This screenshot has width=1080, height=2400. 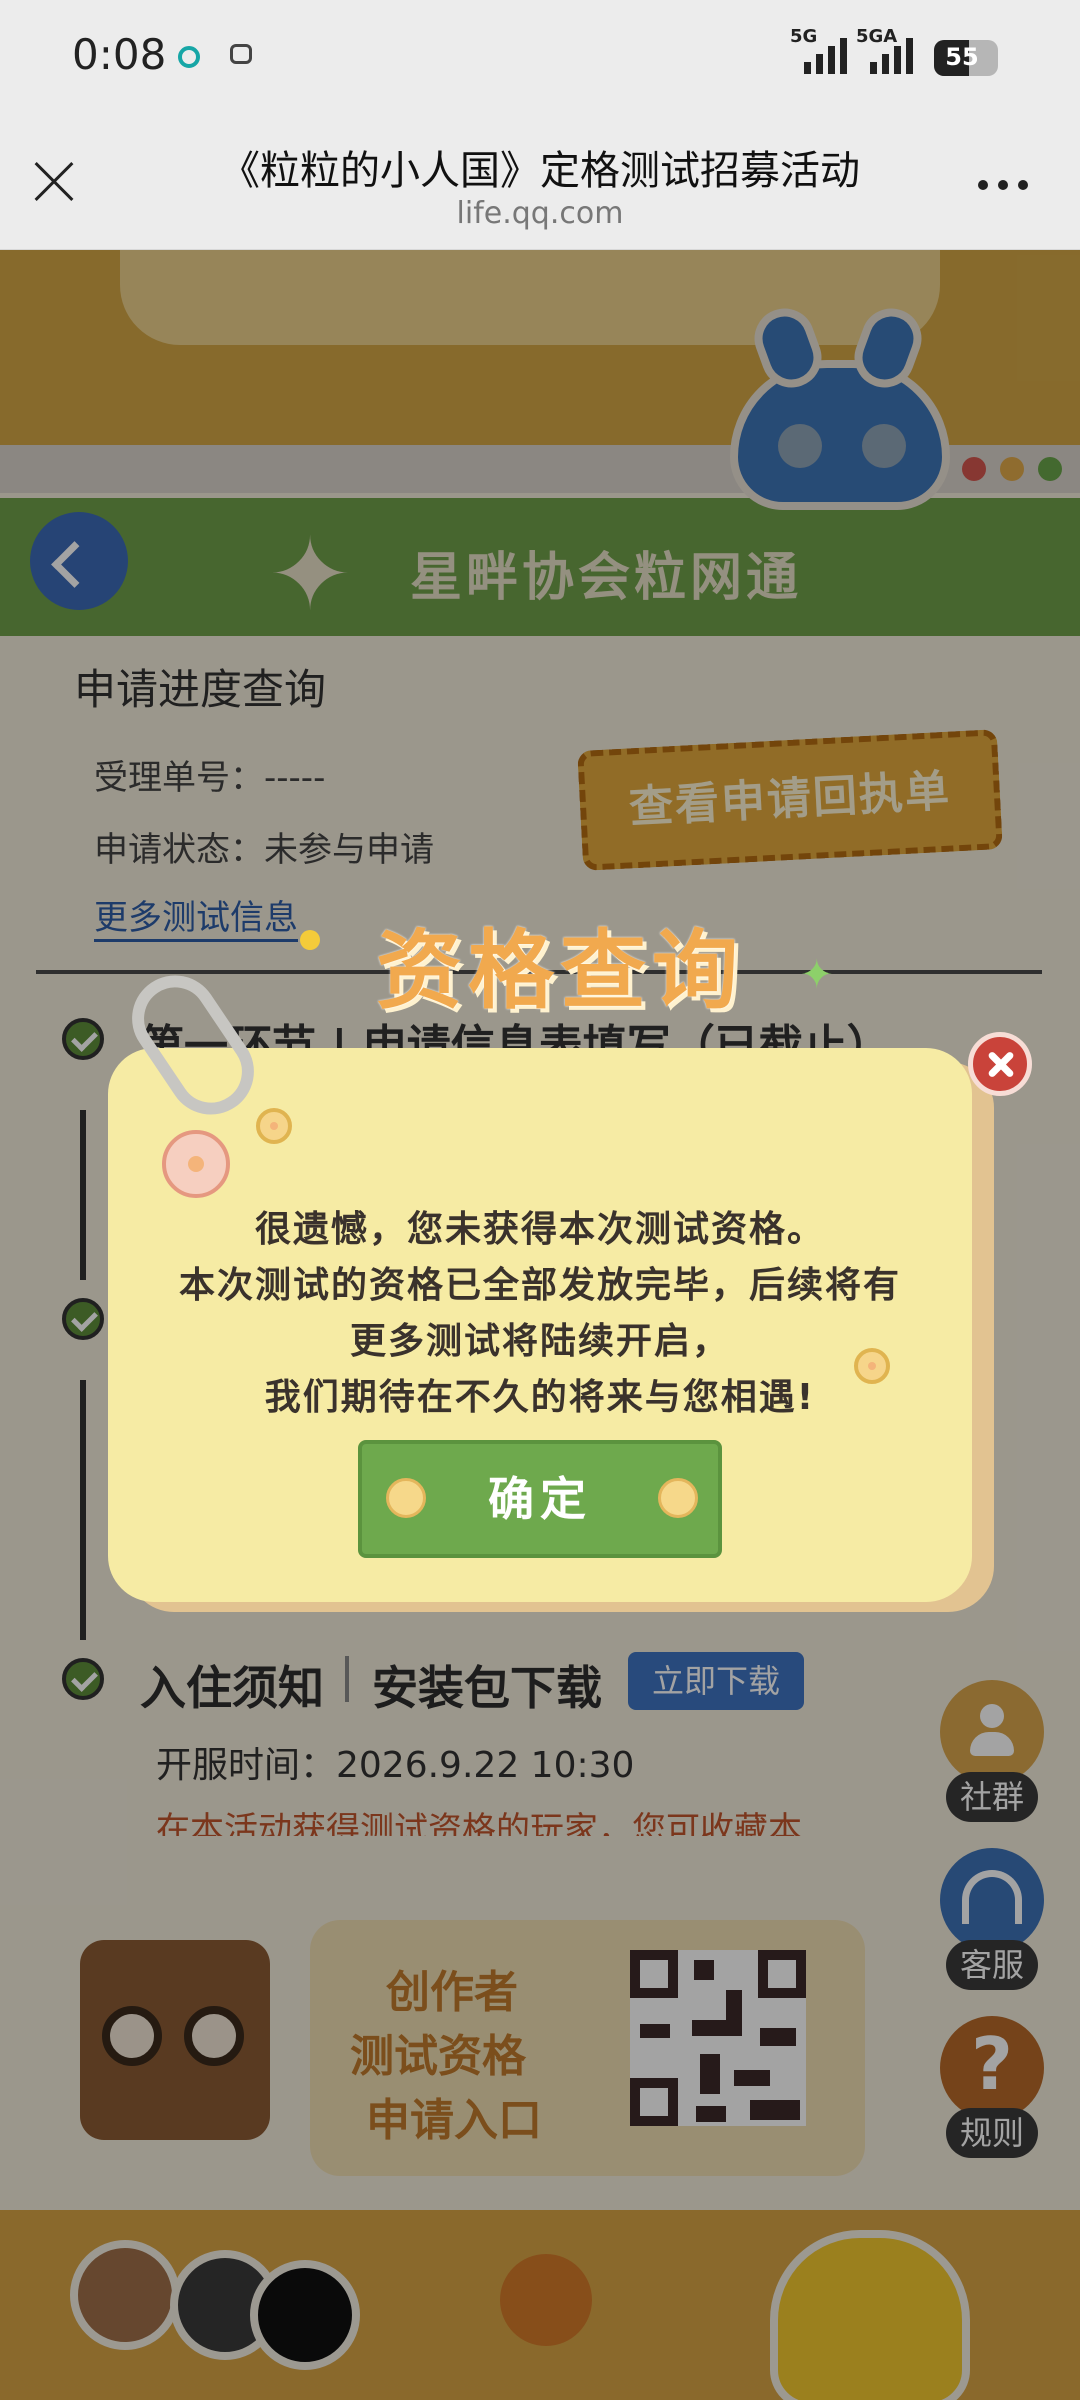 I want to click on modal-close-button, so click(x=1000, y=1064).